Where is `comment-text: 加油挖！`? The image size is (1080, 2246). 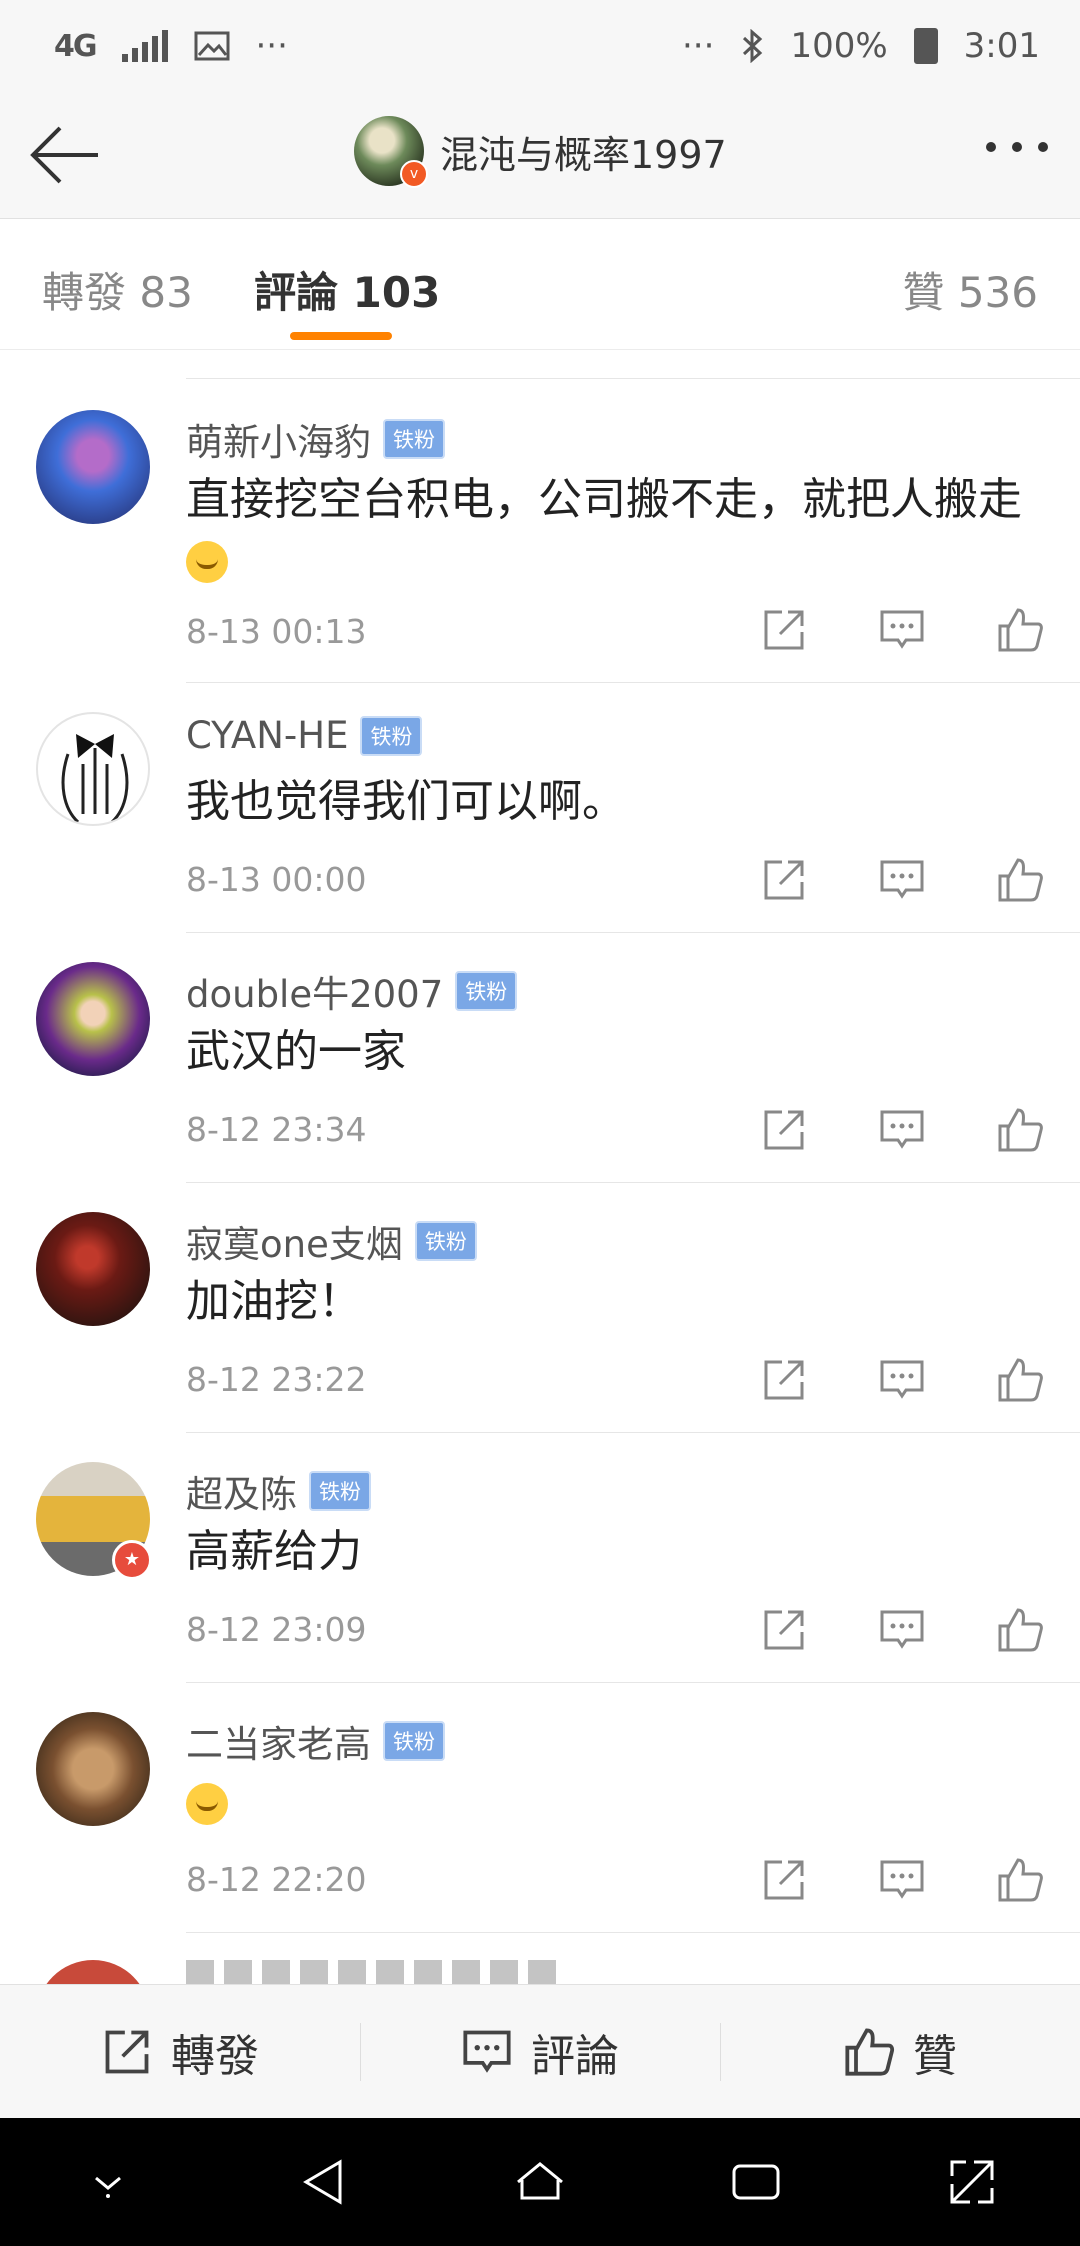 comment-text: 加油挖！ is located at coordinates (274, 1301).